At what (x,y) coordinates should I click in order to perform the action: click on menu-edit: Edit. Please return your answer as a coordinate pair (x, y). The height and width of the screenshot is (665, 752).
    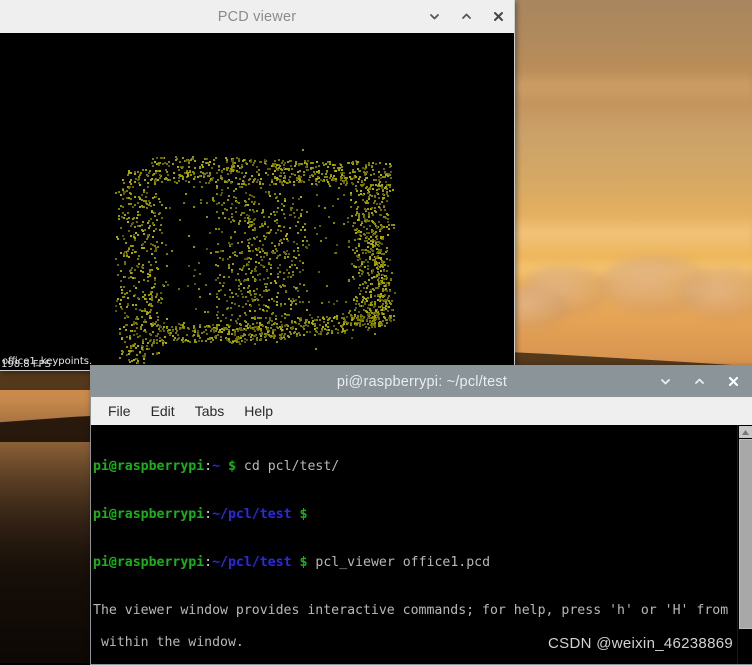
    Looking at the image, I should click on (163, 411).